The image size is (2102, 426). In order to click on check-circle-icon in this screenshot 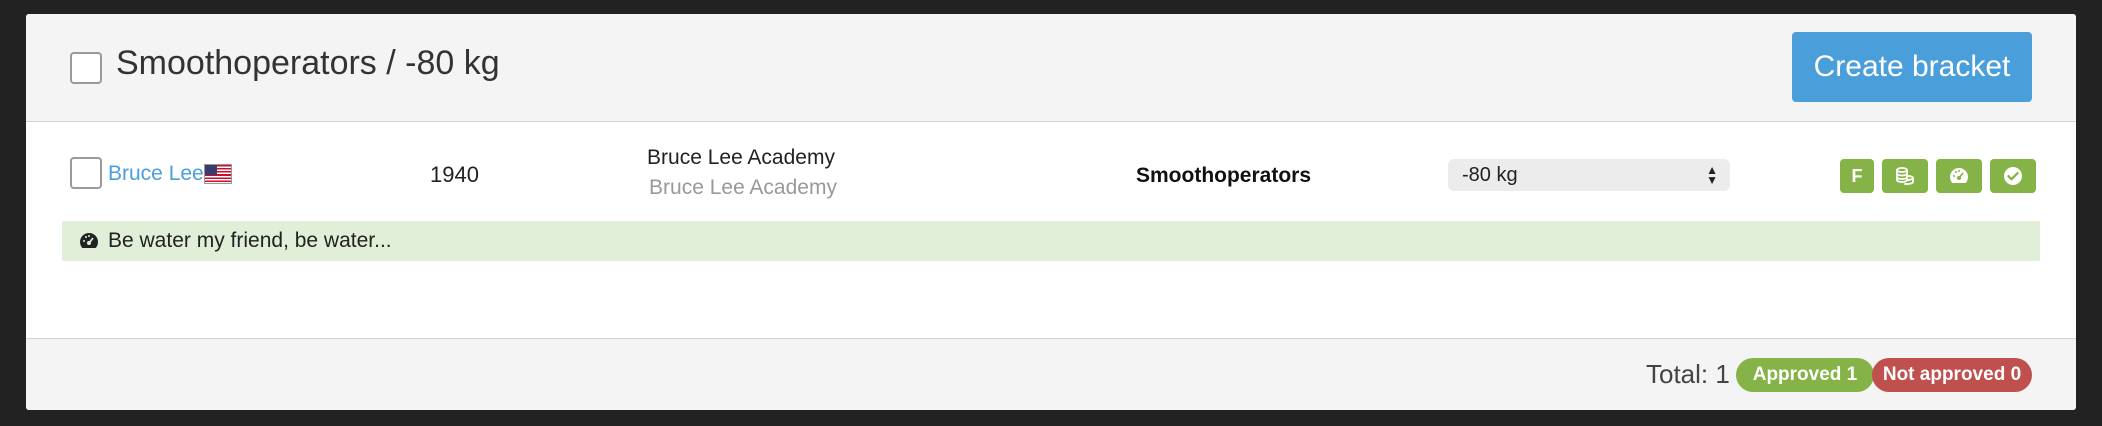, I will do `click(2013, 176)`.